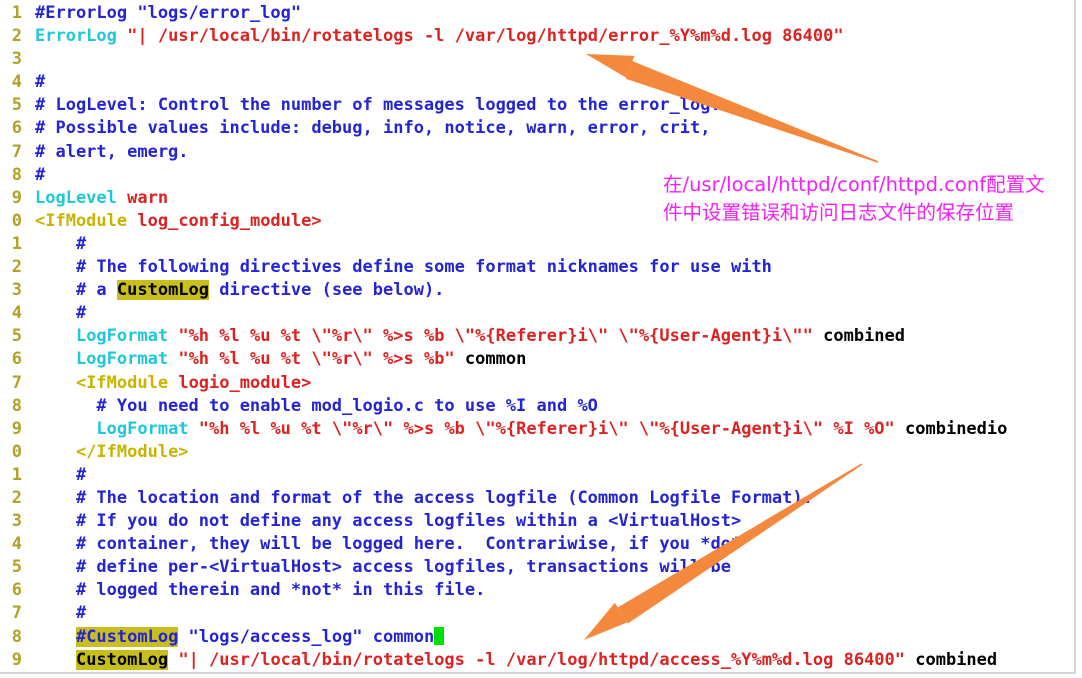 This screenshot has height=678, width=1082. I want to click on code-line-content: LogLevel warn, so click(548, 198).